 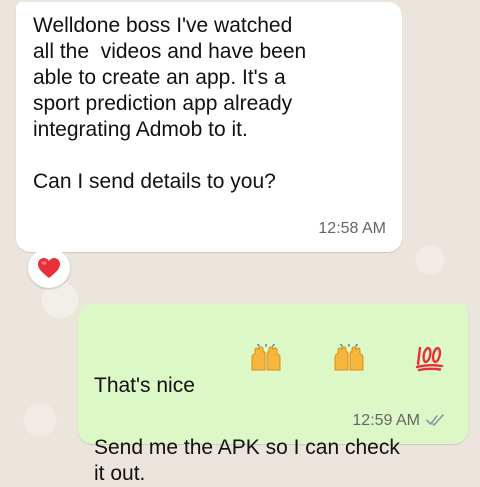 I want to click on message-timestamp: 12:58 AM, so click(x=352, y=228).